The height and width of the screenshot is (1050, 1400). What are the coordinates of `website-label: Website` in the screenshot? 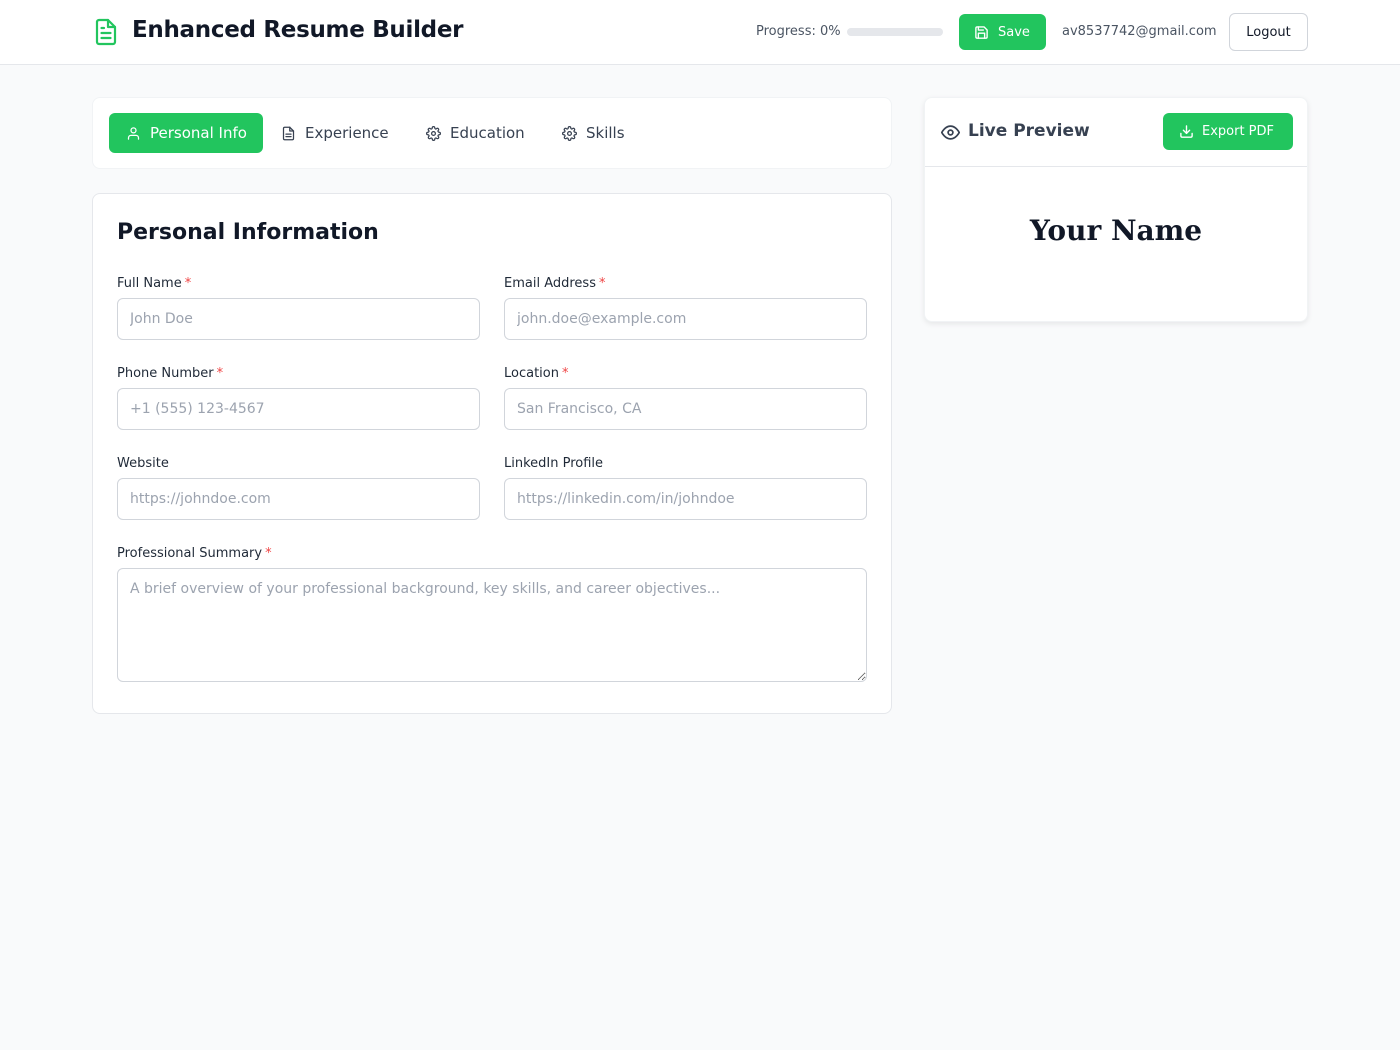 It's located at (143, 463).